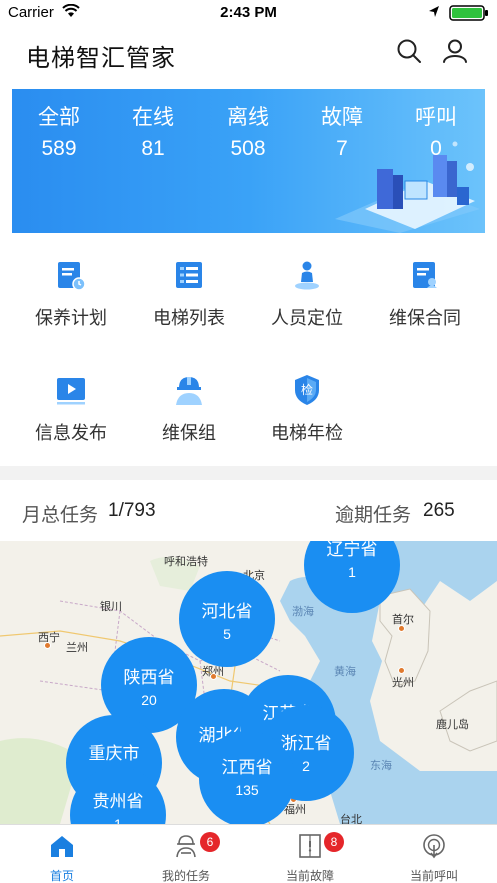 The image size is (497, 883). What do you see at coordinates (210, 842) in the screenshot?
I see `task-count-badge: 6` at bounding box center [210, 842].